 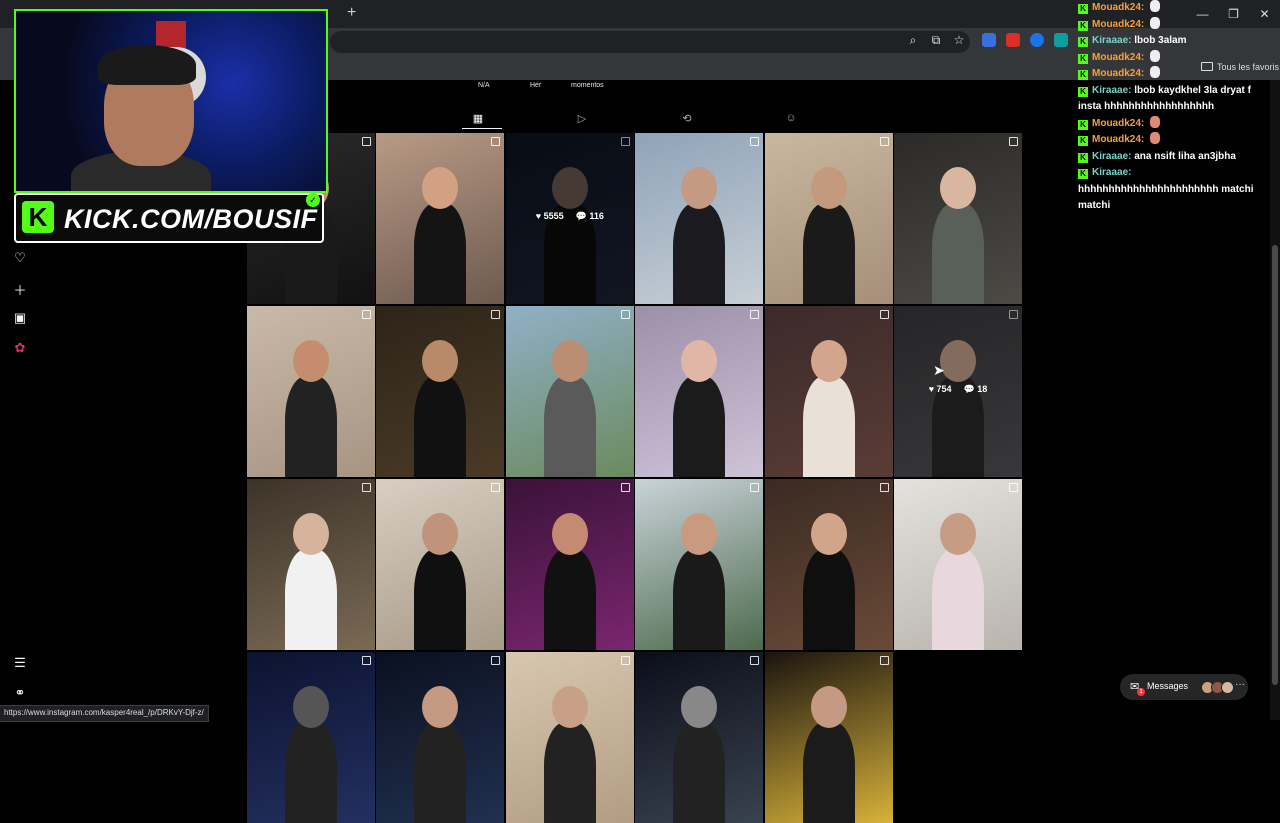 What do you see at coordinates (484, 85) in the screenshot?
I see `highlight-label: N/A` at bounding box center [484, 85].